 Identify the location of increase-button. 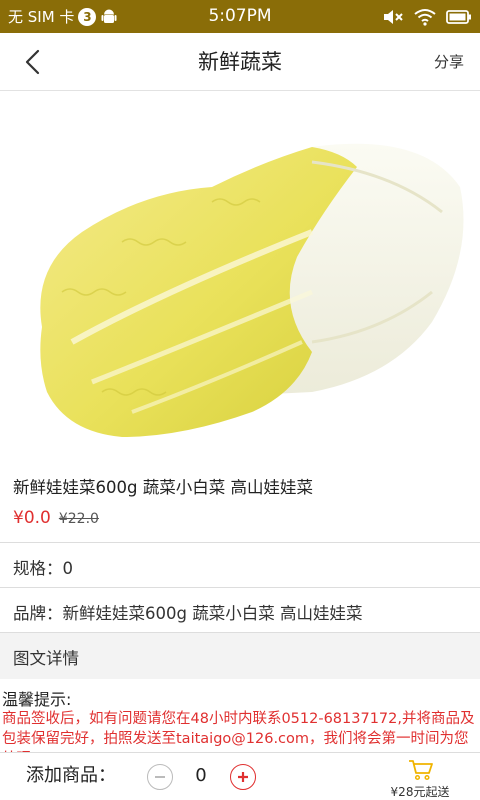
(243, 777).